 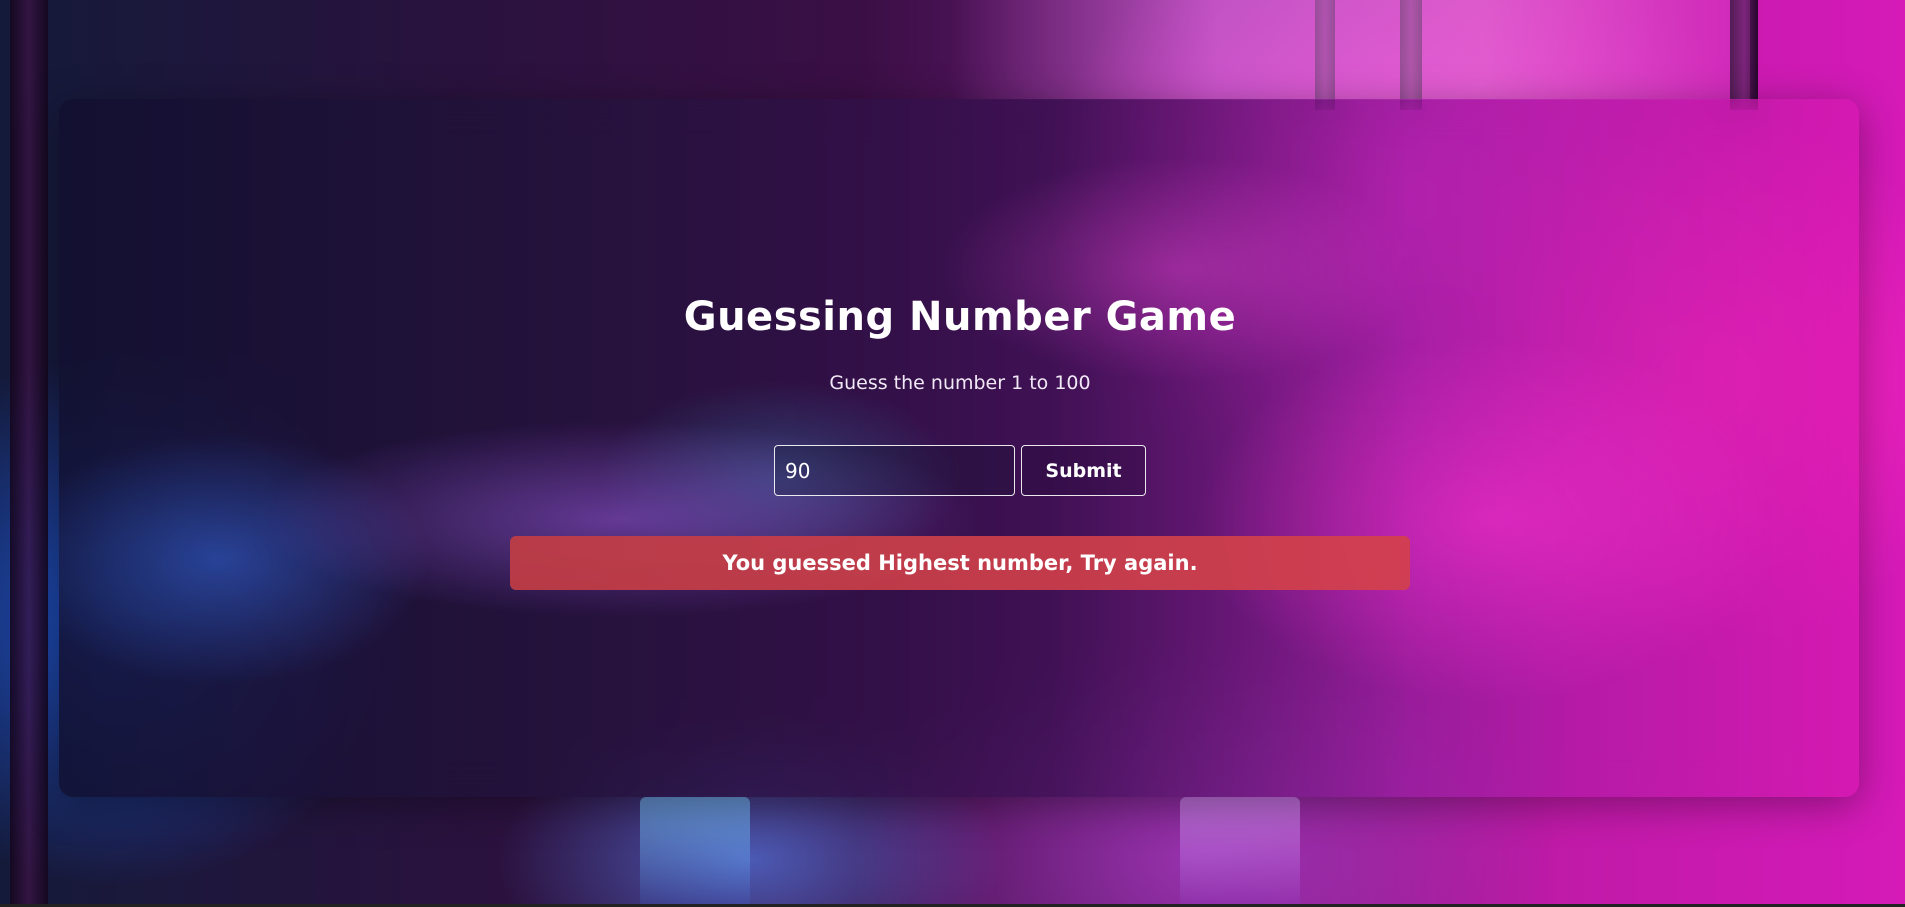 What do you see at coordinates (1083, 470) in the screenshot?
I see `submit-button: Submit` at bounding box center [1083, 470].